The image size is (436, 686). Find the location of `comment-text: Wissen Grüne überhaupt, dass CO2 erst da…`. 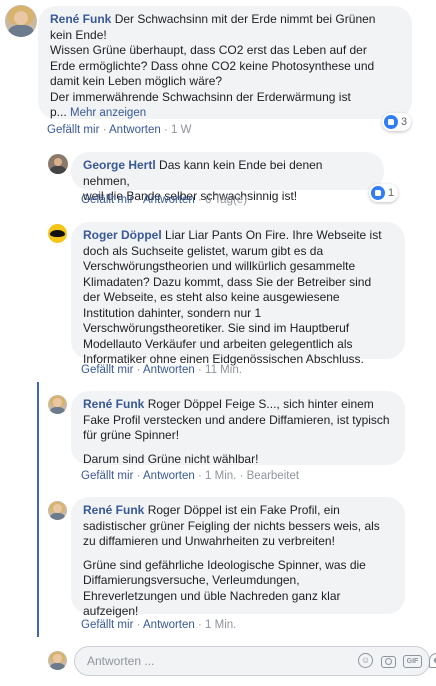

comment-text: Wissen Grüne überhaupt, dass CO2 erst da… is located at coordinates (208, 50).